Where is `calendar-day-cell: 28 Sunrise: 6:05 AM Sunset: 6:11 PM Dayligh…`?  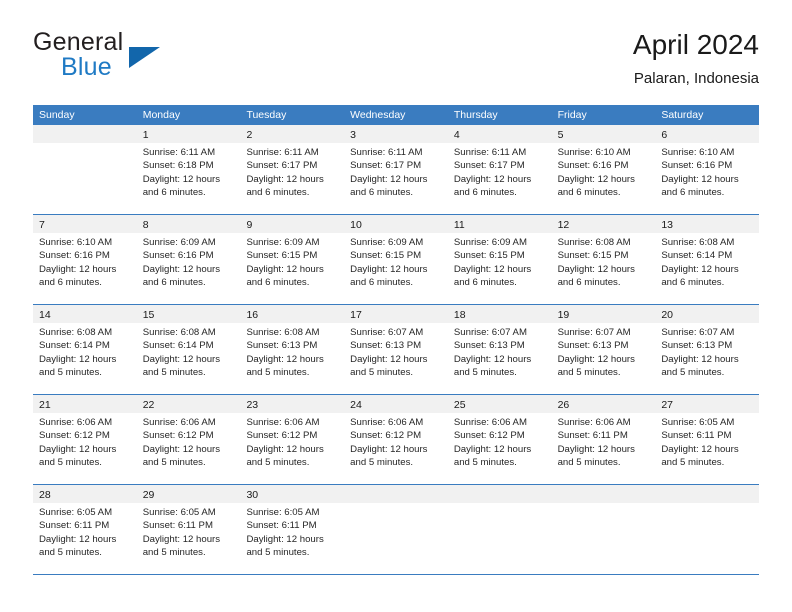
calendar-day-cell: 28 Sunrise: 6:05 AM Sunset: 6:11 PM Dayligh… is located at coordinates (85, 529).